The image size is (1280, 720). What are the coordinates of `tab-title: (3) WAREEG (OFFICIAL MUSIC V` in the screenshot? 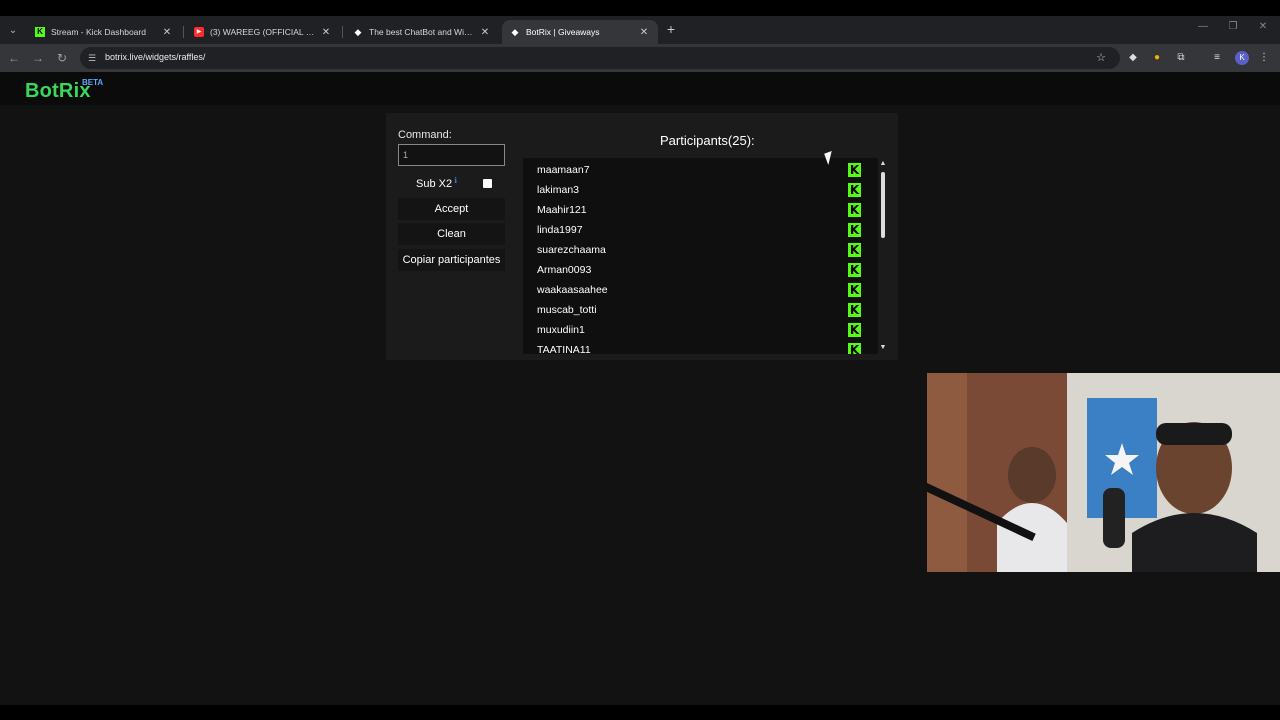 It's located at (263, 32).